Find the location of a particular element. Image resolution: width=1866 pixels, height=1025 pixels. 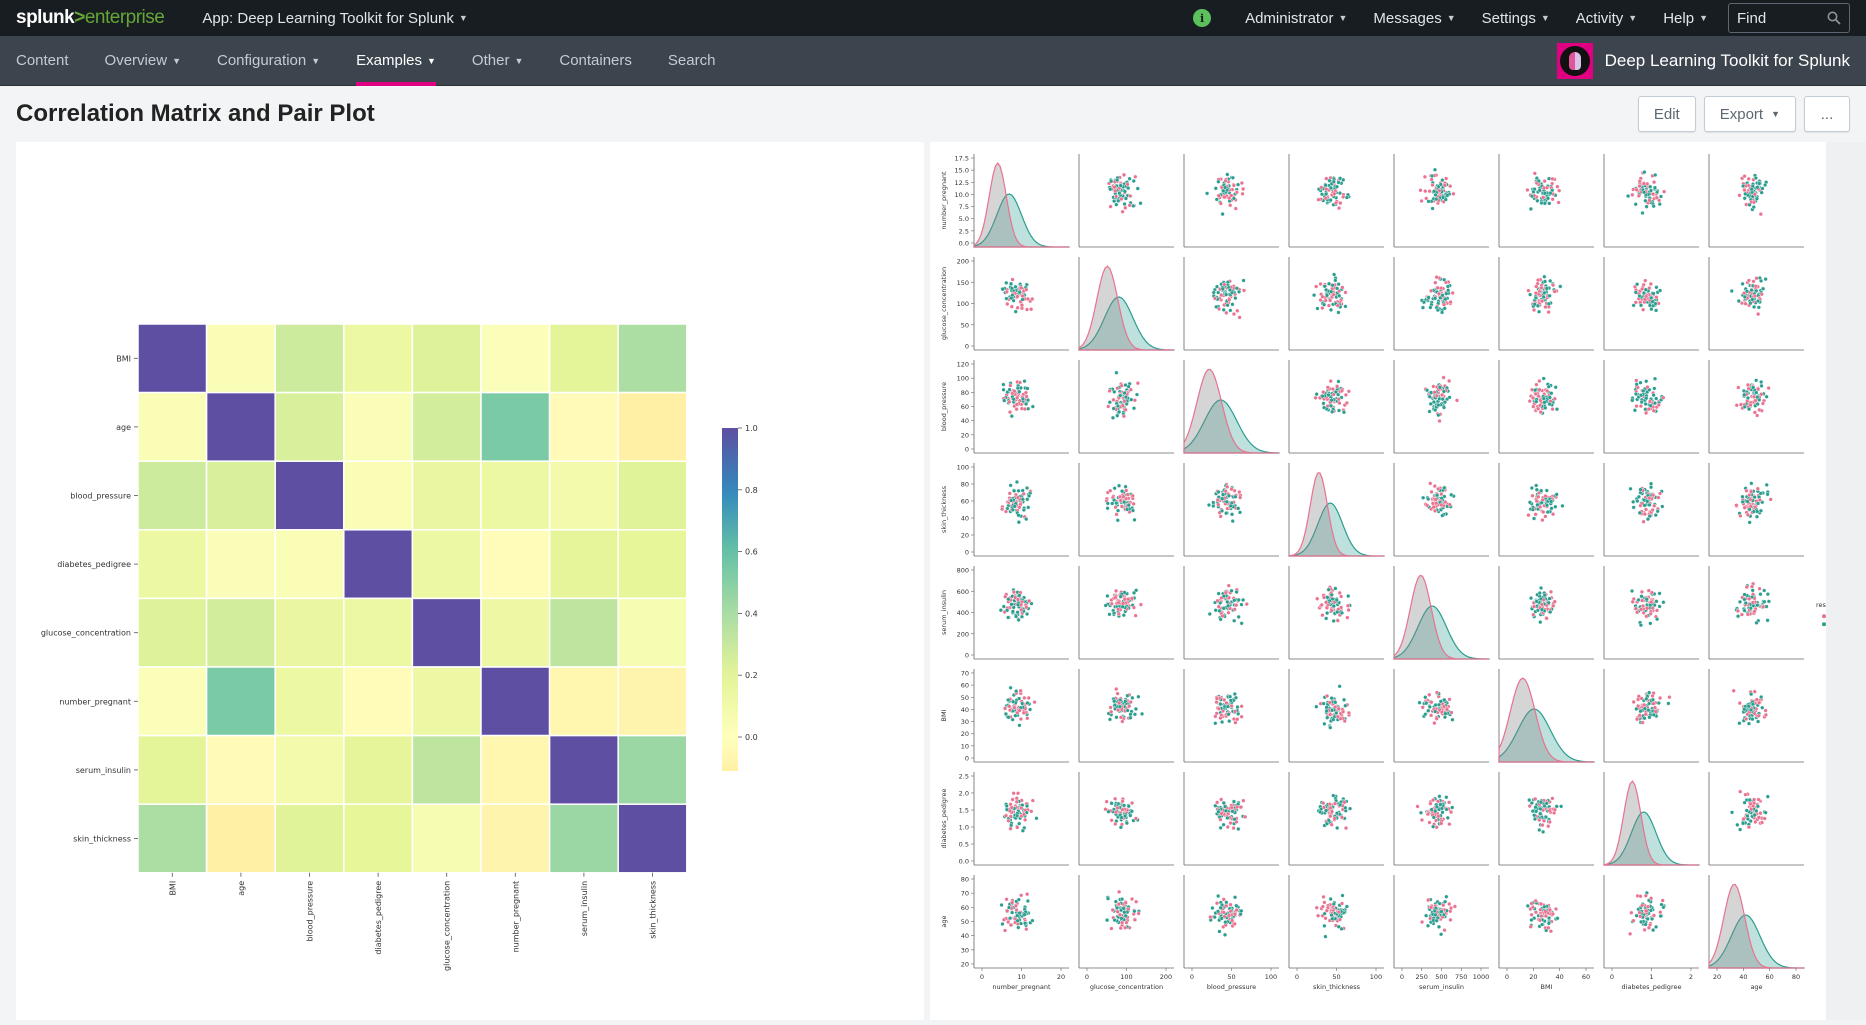

nav-examples: Examples▼ is located at coordinates (396, 61).